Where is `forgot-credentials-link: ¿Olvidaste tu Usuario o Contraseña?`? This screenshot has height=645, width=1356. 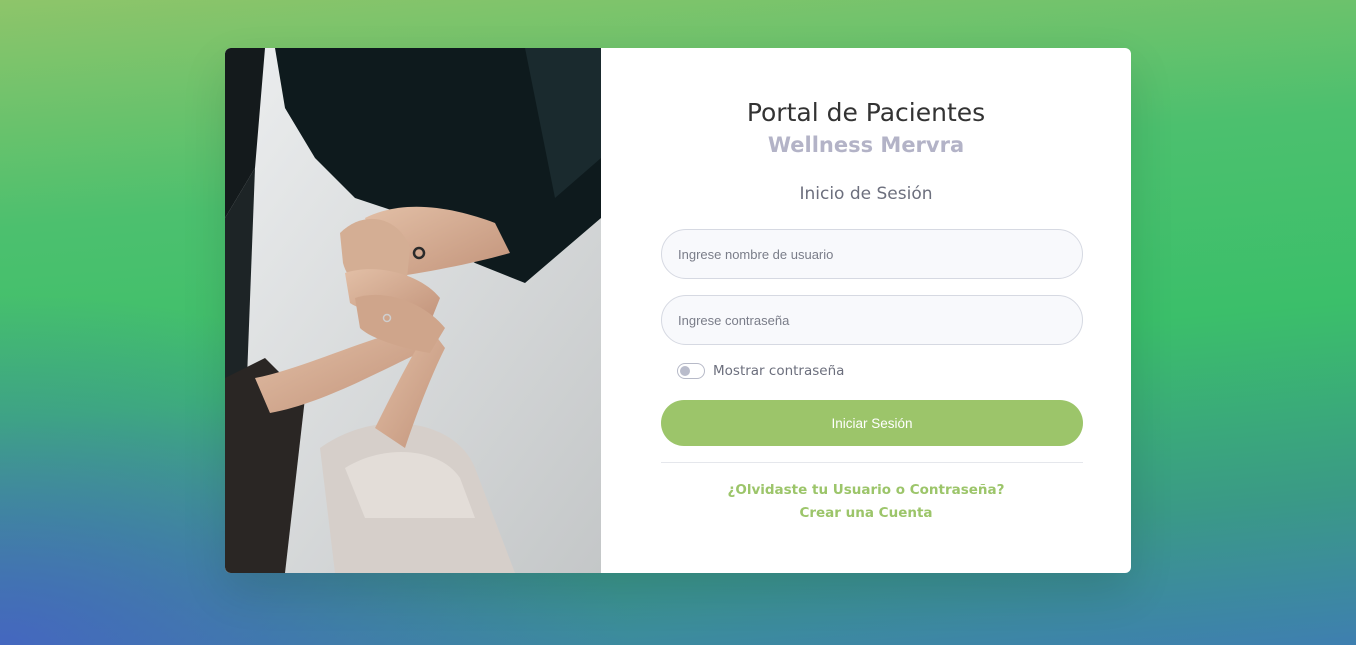 forgot-credentials-link: ¿Olvidaste tu Usuario o Contraseña? is located at coordinates (866, 490).